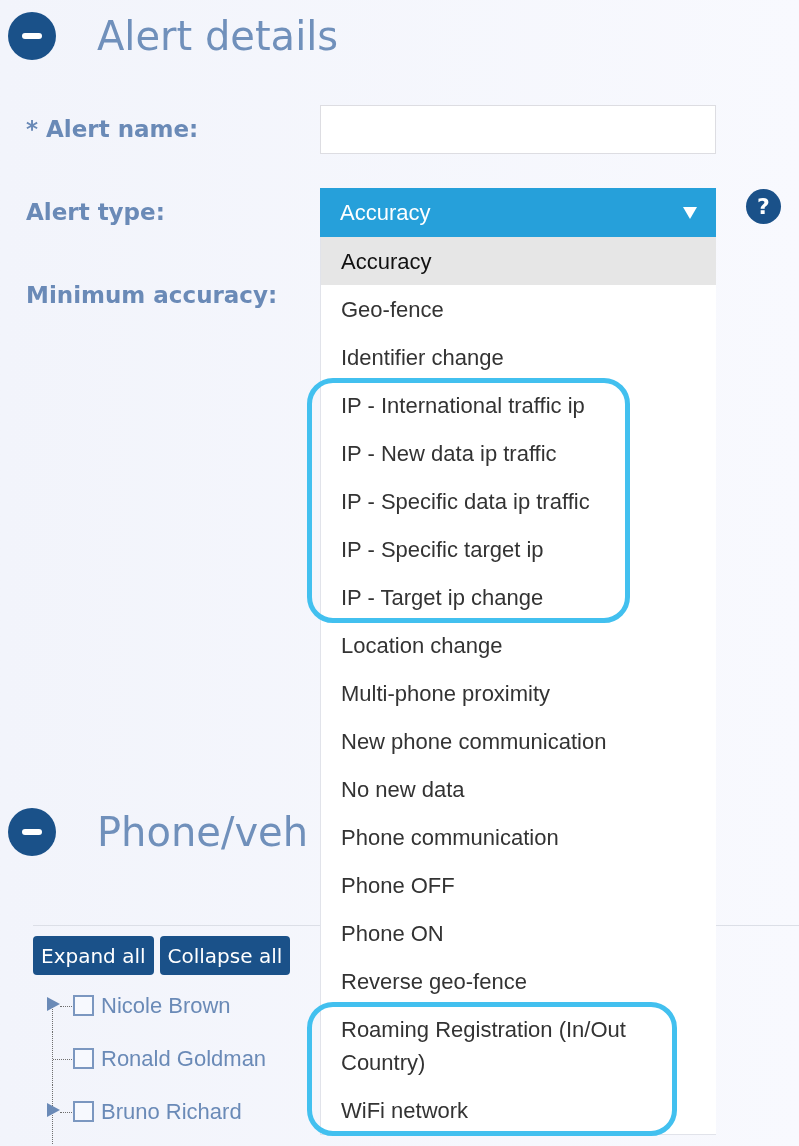  I want to click on field-label: * Alert name:, so click(113, 130).